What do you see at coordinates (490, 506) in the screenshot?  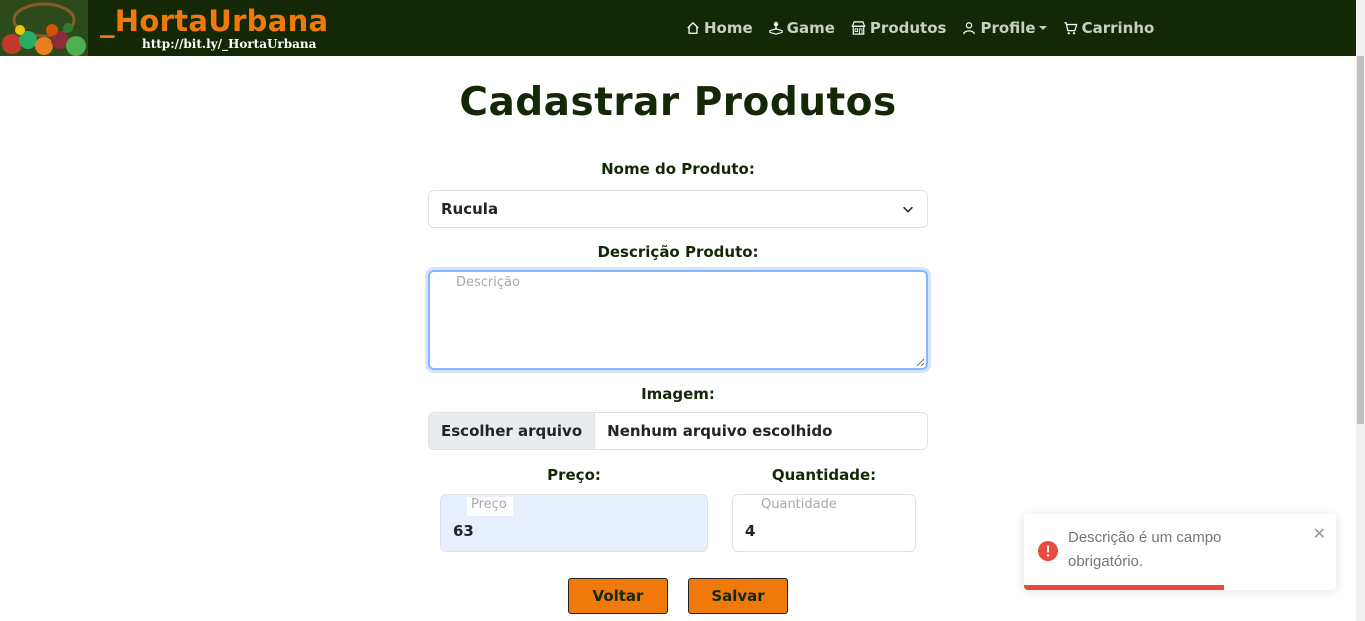 I see `price-placeholder: Preço` at bounding box center [490, 506].